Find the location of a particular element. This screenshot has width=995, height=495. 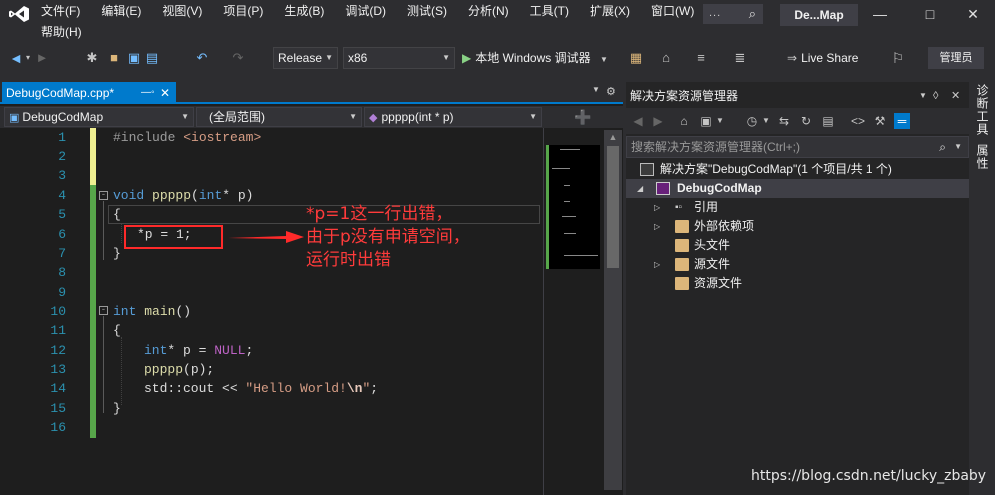

tab-list-icon: ▼ is located at coordinates (596, 89).